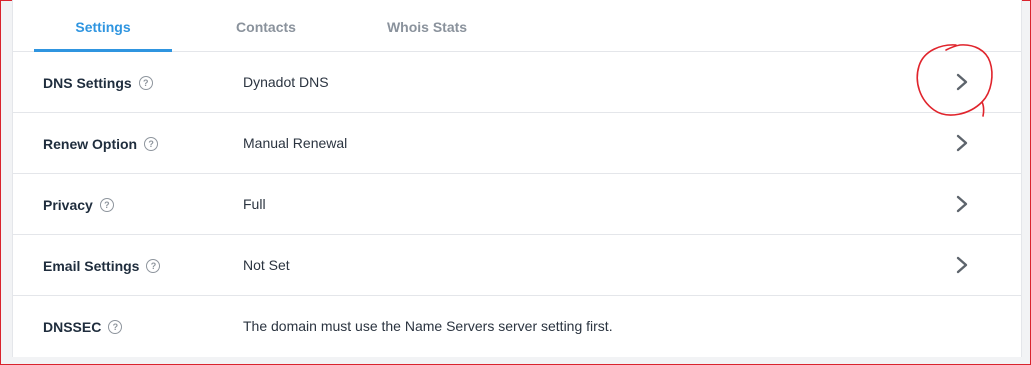  I want to click on tab-settings-label: Settings, so click(103, 27).